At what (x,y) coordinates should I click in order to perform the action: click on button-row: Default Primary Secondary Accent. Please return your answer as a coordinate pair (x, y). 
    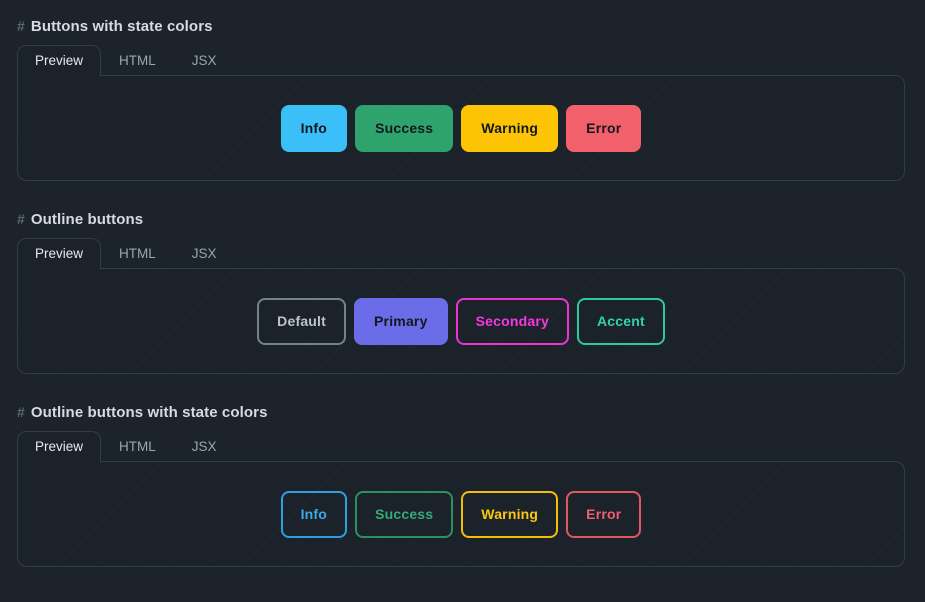
    Looking at the image, I should click on (461, 321).